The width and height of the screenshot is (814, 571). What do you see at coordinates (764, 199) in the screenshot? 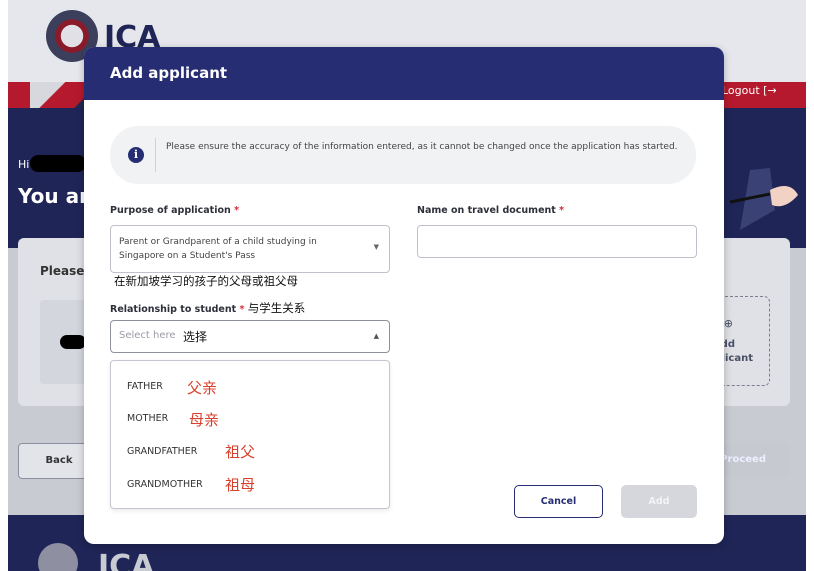
I see `illustration-hand-icon` at bounding box center [764, 199].